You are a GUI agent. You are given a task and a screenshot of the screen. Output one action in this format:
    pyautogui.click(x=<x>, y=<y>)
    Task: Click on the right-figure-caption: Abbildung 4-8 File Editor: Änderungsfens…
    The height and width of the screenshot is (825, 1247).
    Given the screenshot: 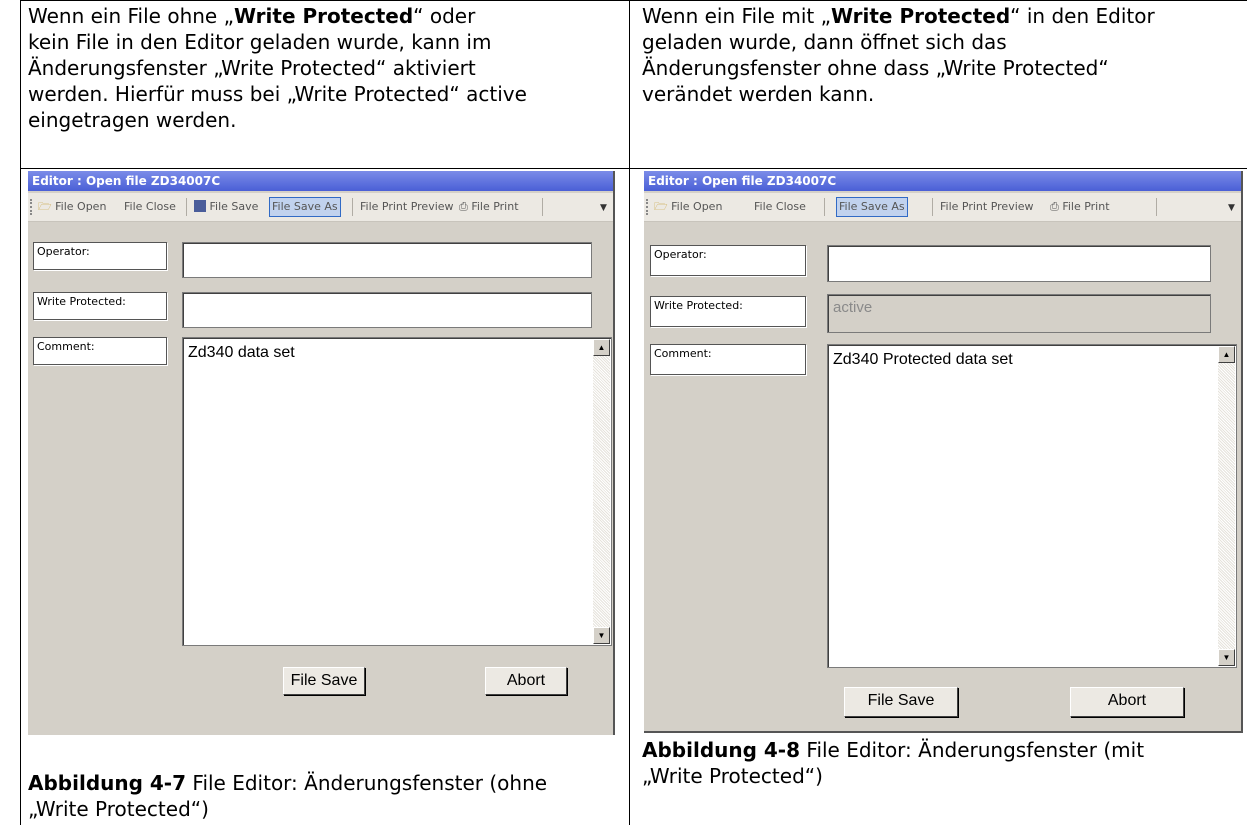 What is the action you would take?
    pyautogui.click(x=893, y=763)
    